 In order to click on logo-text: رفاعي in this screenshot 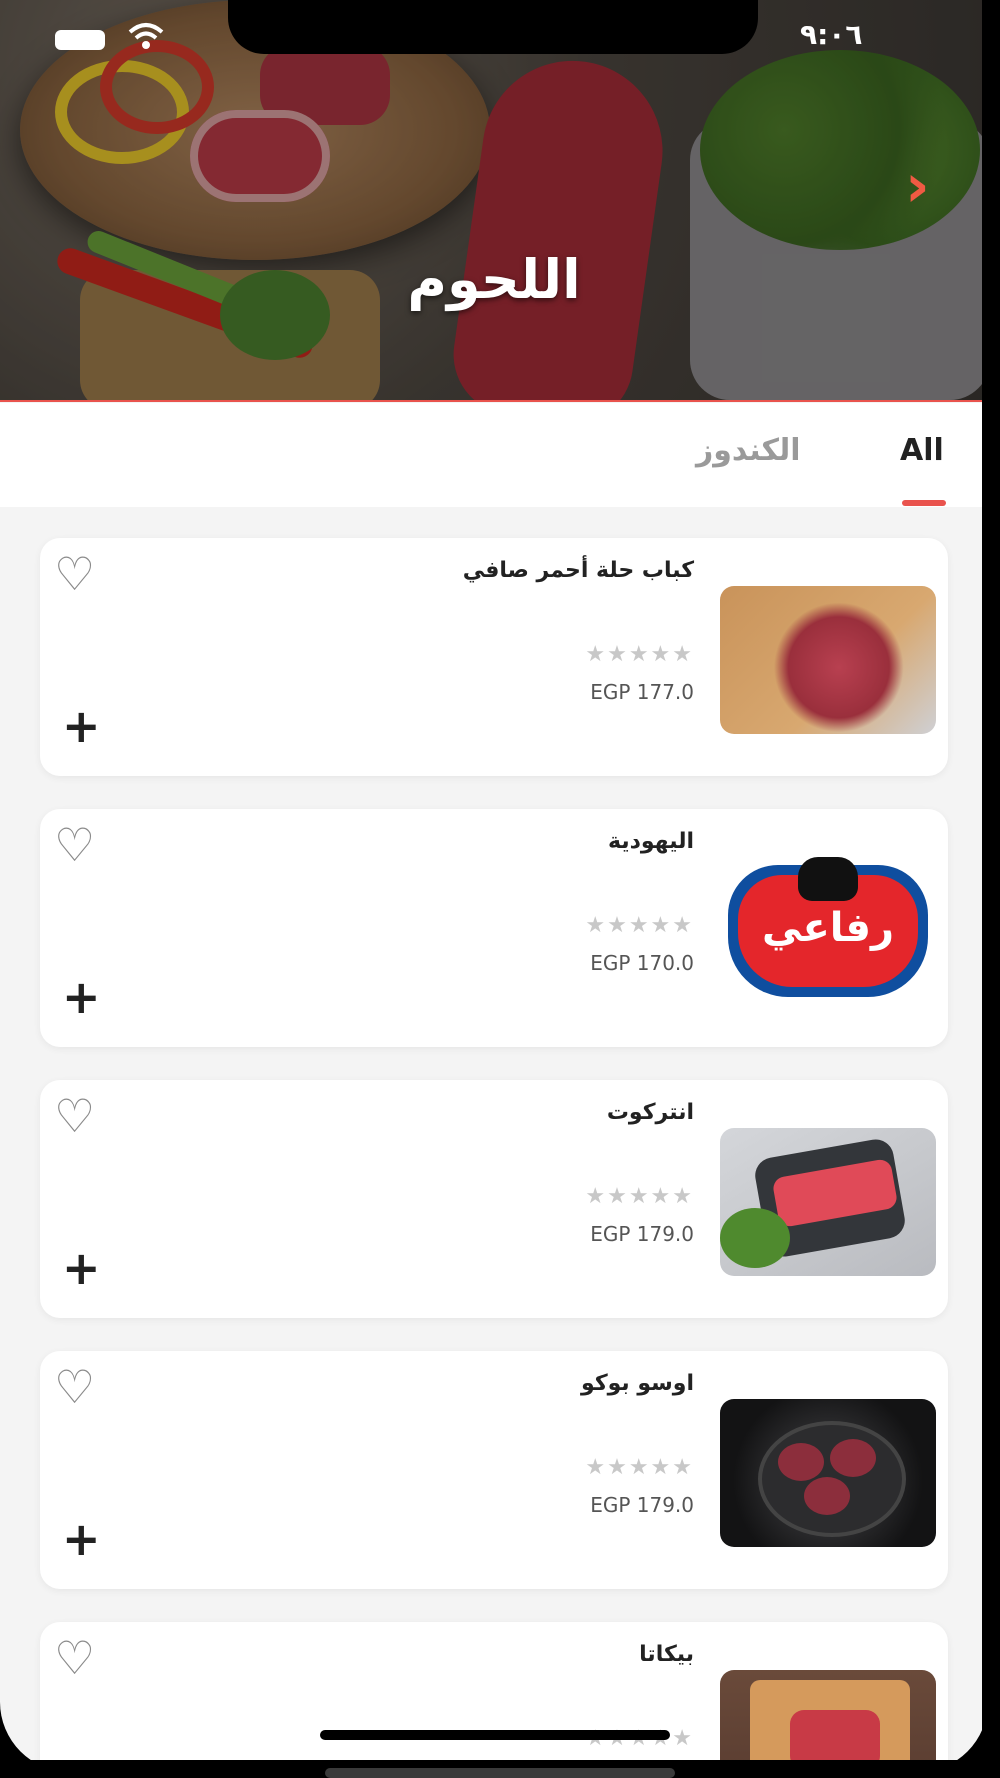, I will do `click(828, 928)`.